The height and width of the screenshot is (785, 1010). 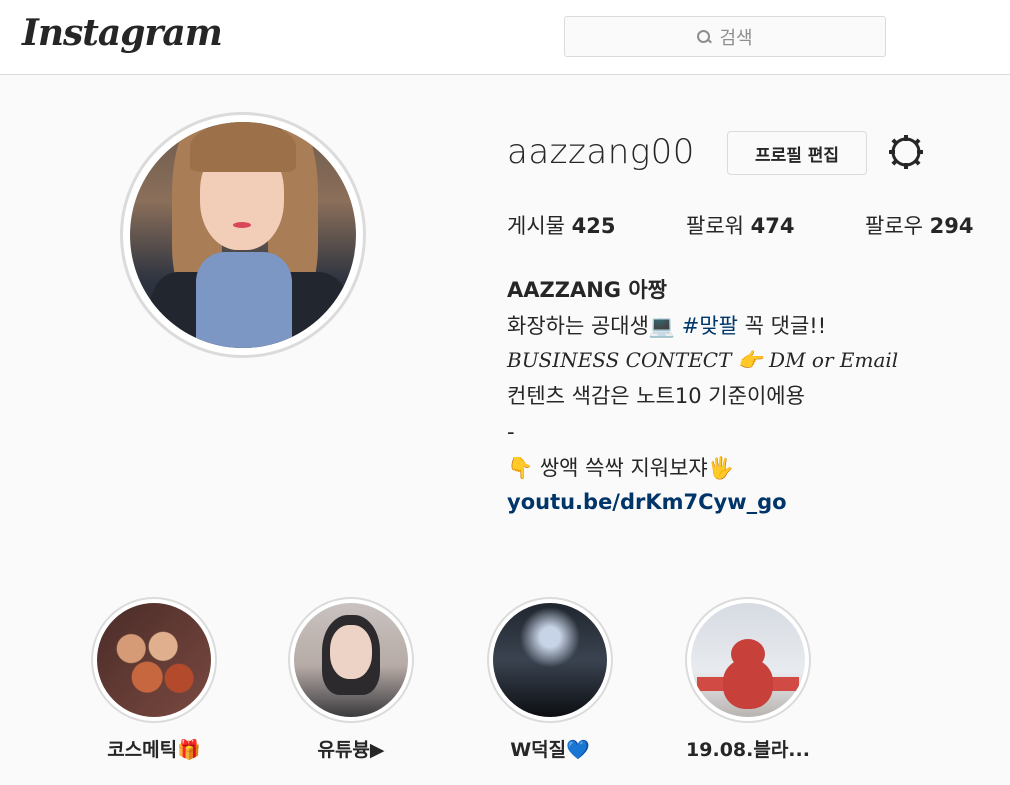 I want to click on followers-count: 474, so click(x=773, y=226).